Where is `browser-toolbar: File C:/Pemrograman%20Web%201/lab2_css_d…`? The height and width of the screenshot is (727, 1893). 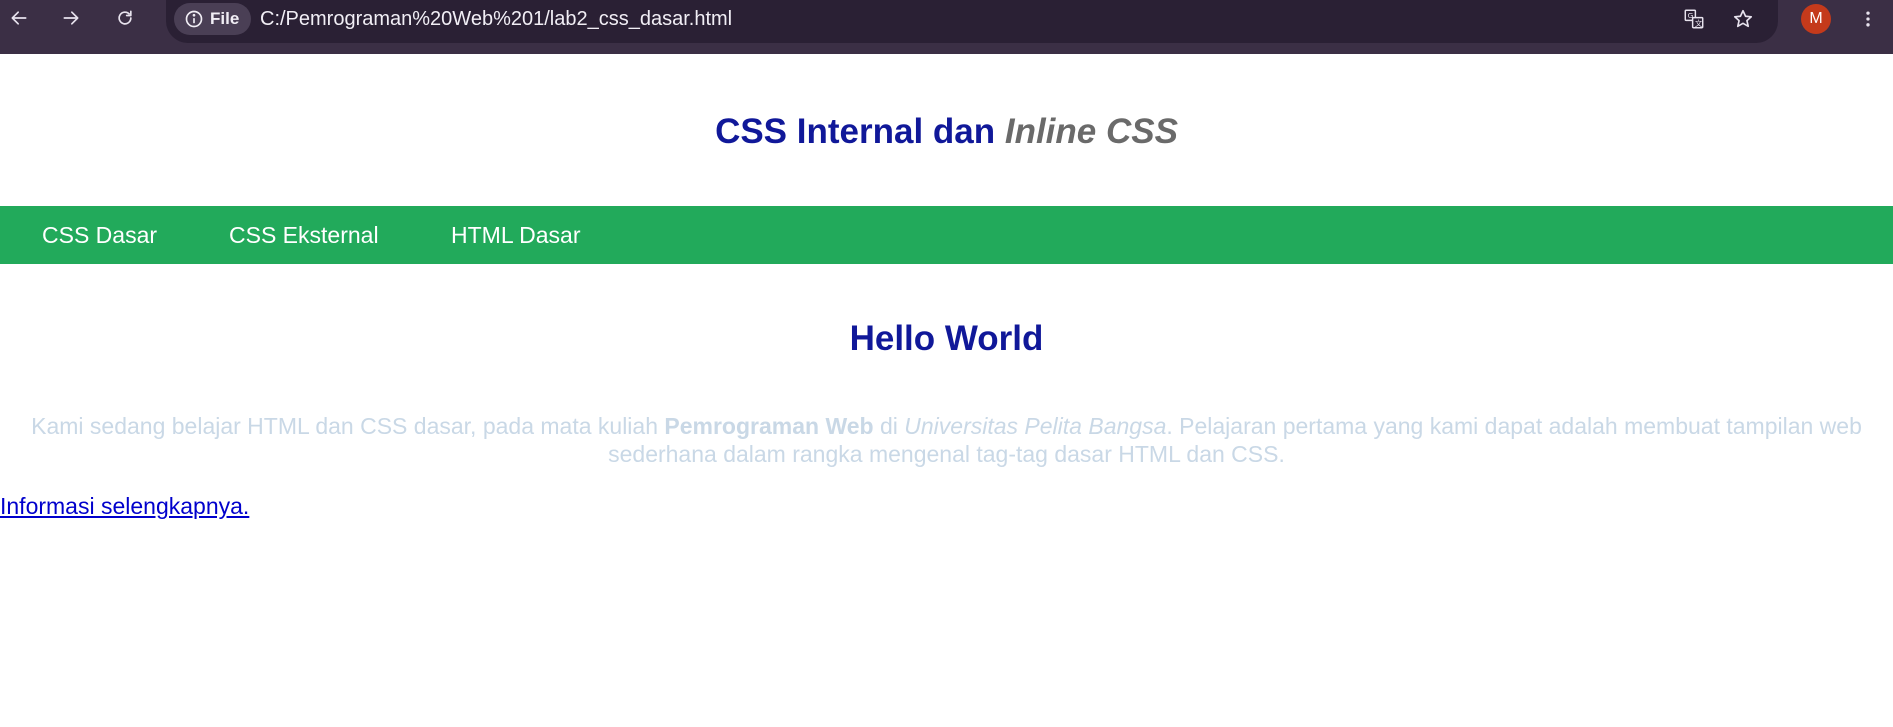 browser-toolbar: File C:/Pemrograman%20Web%201/lab2_css_d… is located at coordinates (946, 27).